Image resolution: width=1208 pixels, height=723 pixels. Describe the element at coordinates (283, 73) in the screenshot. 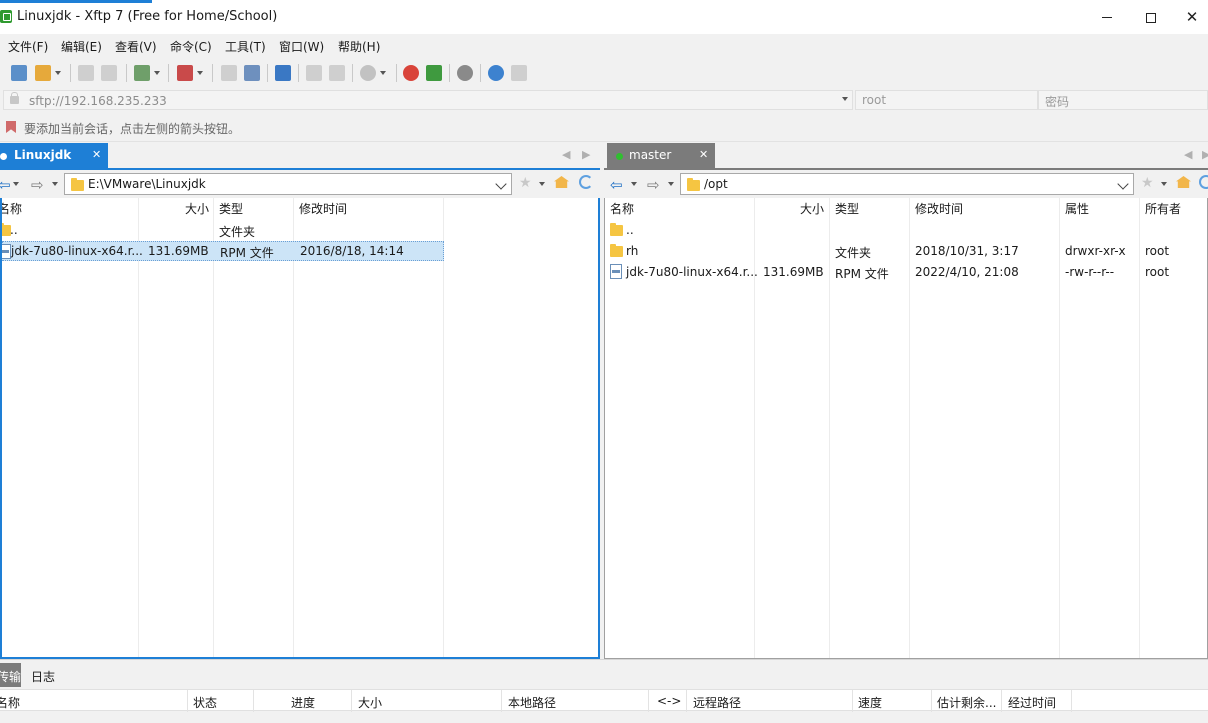

I see `sync-icon` at that location.